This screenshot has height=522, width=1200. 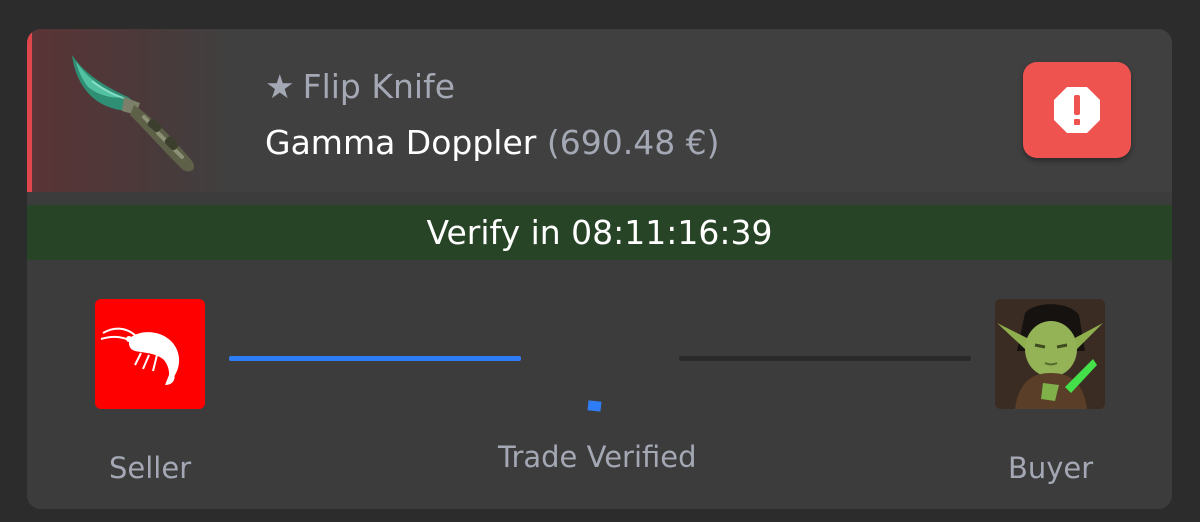 What do you see at coordinates (401, 142) in the screenshot?
I see `item-finish: Gamma Doppler` at bounding box center [401, 142].